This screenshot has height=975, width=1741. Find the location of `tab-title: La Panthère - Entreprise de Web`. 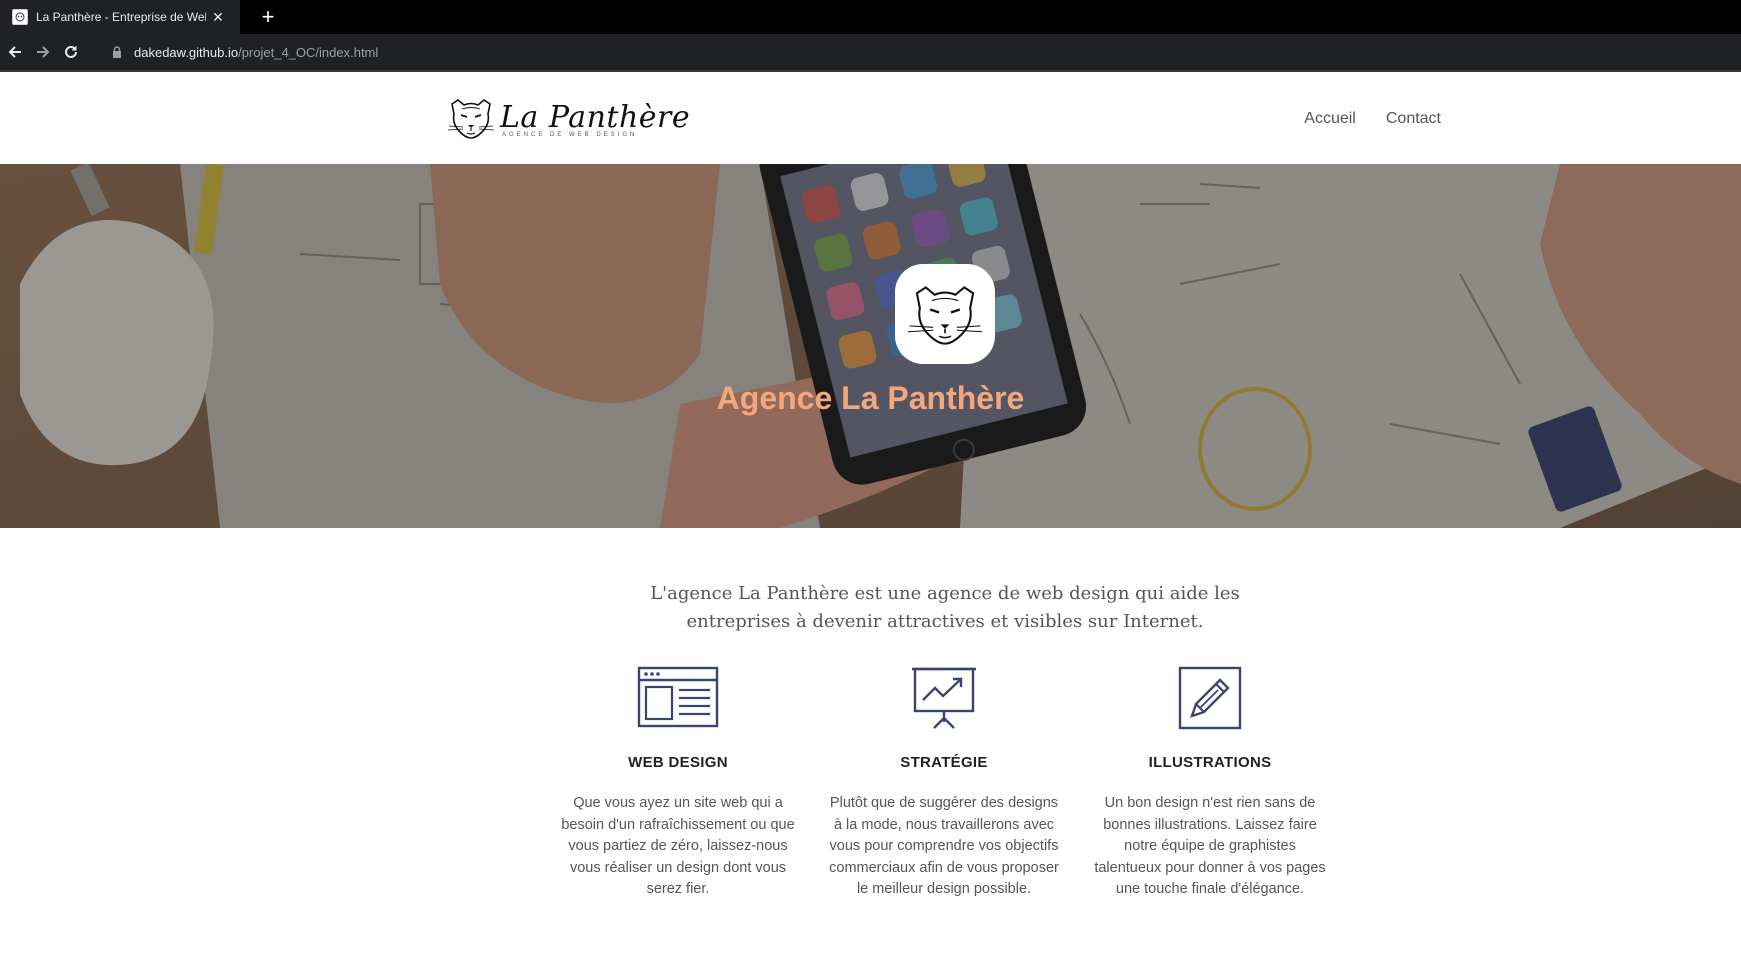

tab-title: La Panthère - Entreprise de Web is located at coordinates (121, 17).